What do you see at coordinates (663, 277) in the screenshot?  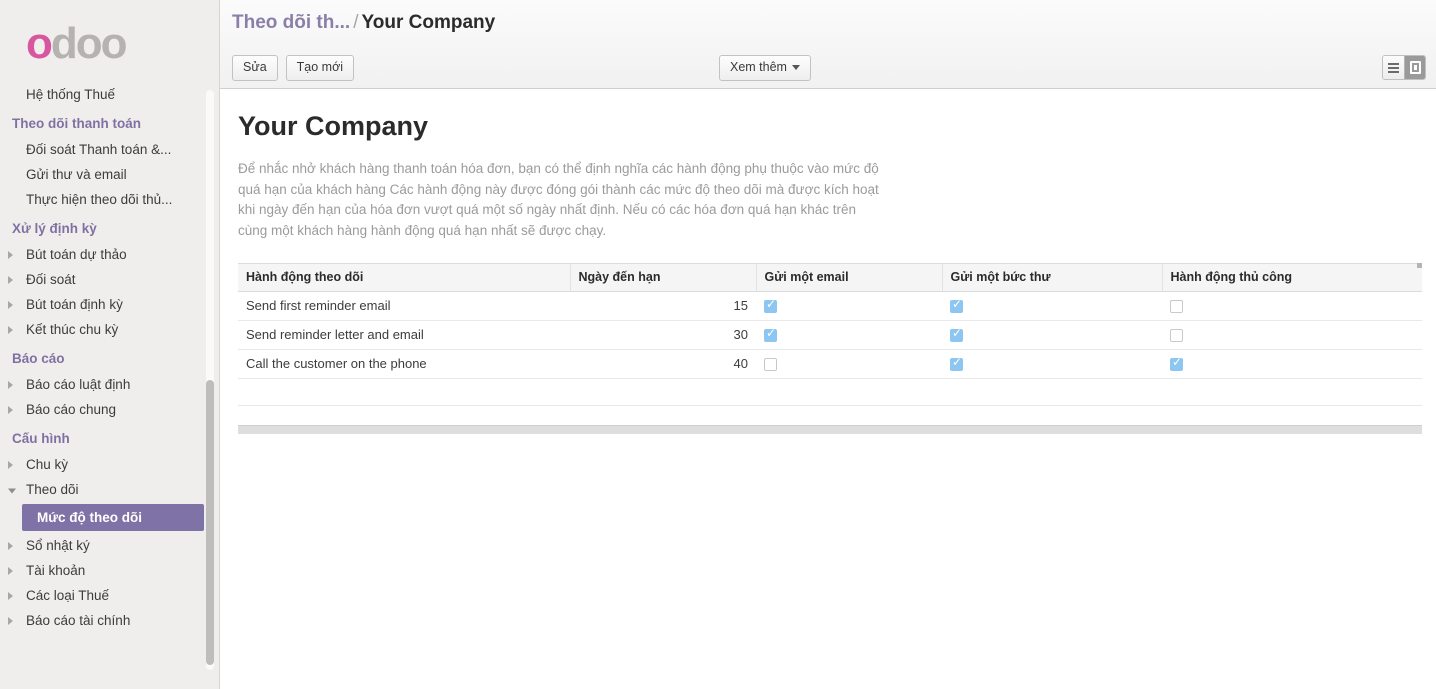 I see `column-header-ng-y-n-h-n: Ngày đến hạn` at bounding box center [663, 277].